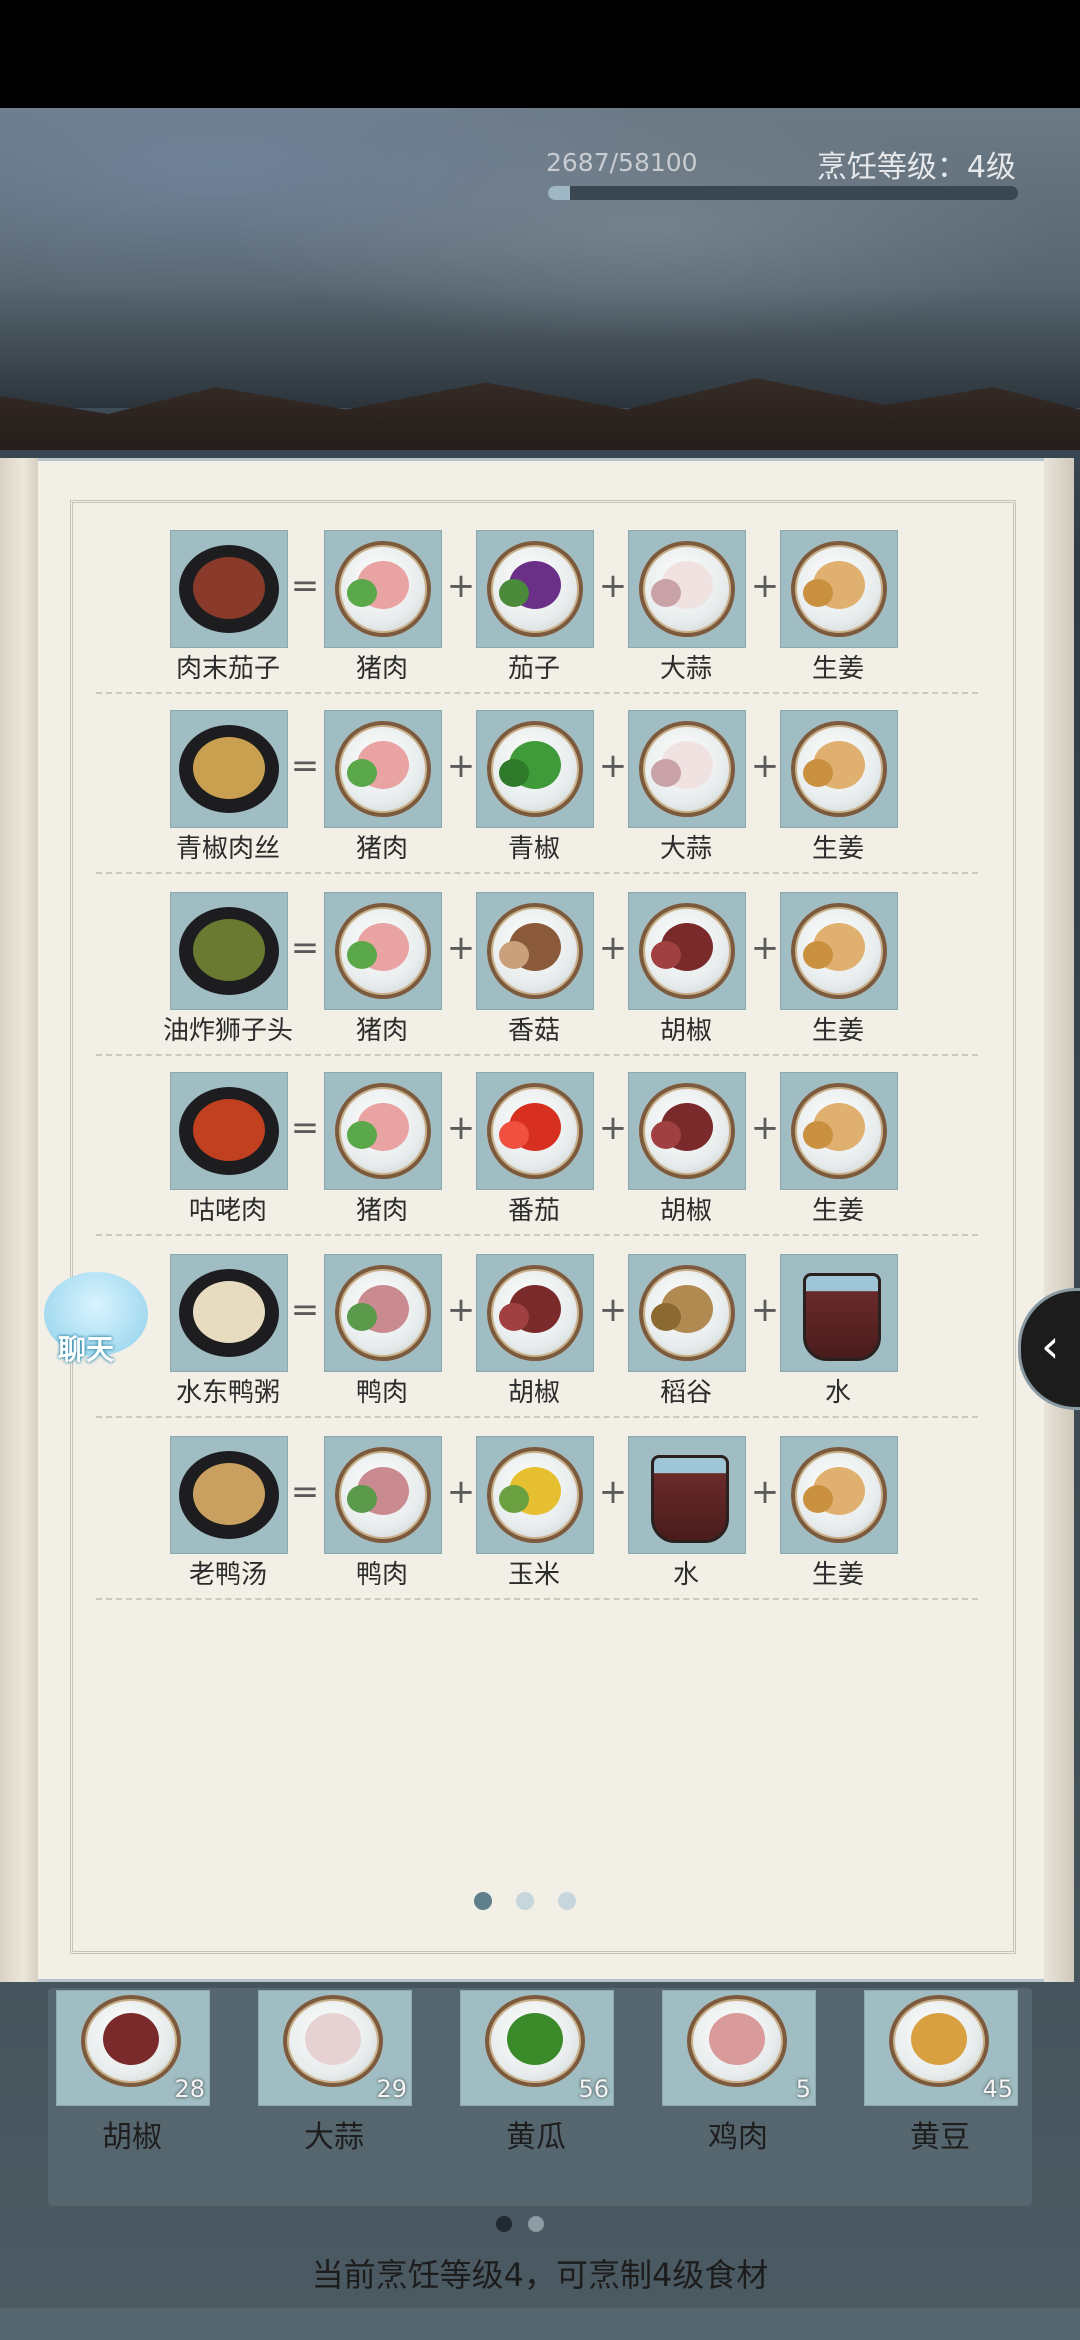 The width and height of the screenshot is (1080, 2340). Describe the element at coordinates (593, 2089) in the screenshot. I see `item-count: 56` at that location.